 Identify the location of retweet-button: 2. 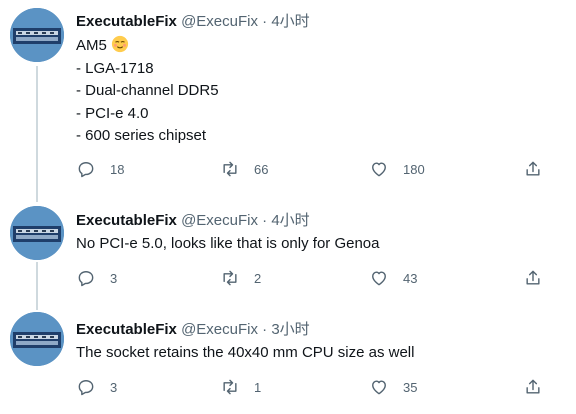
(240, 278).